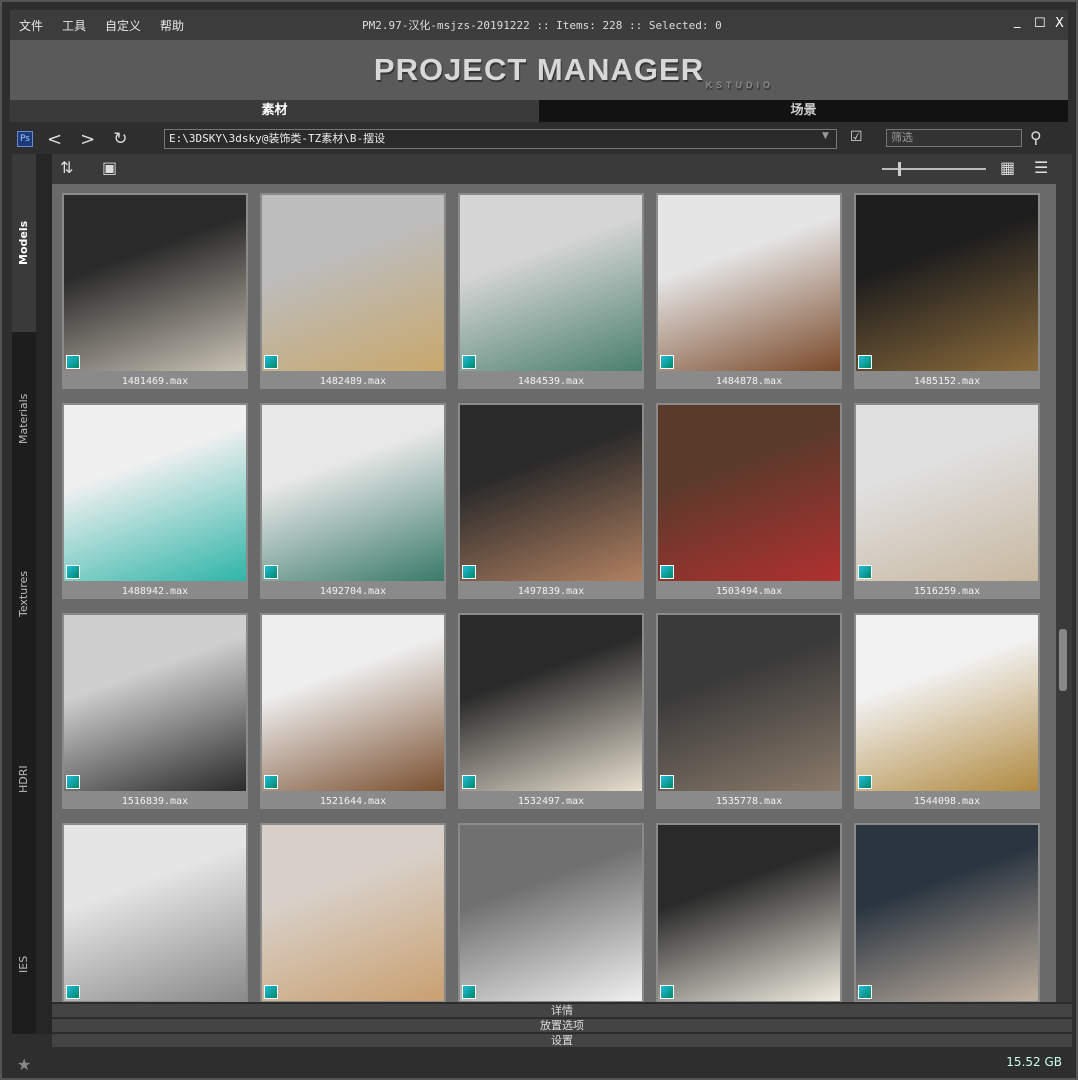 The height and width of the screenshot is (1080, 1078). Describe the element at coordinates (573, 71) in the screenshot. I see `logo: PROJECT MANAGER KSTUDIO` at that location.